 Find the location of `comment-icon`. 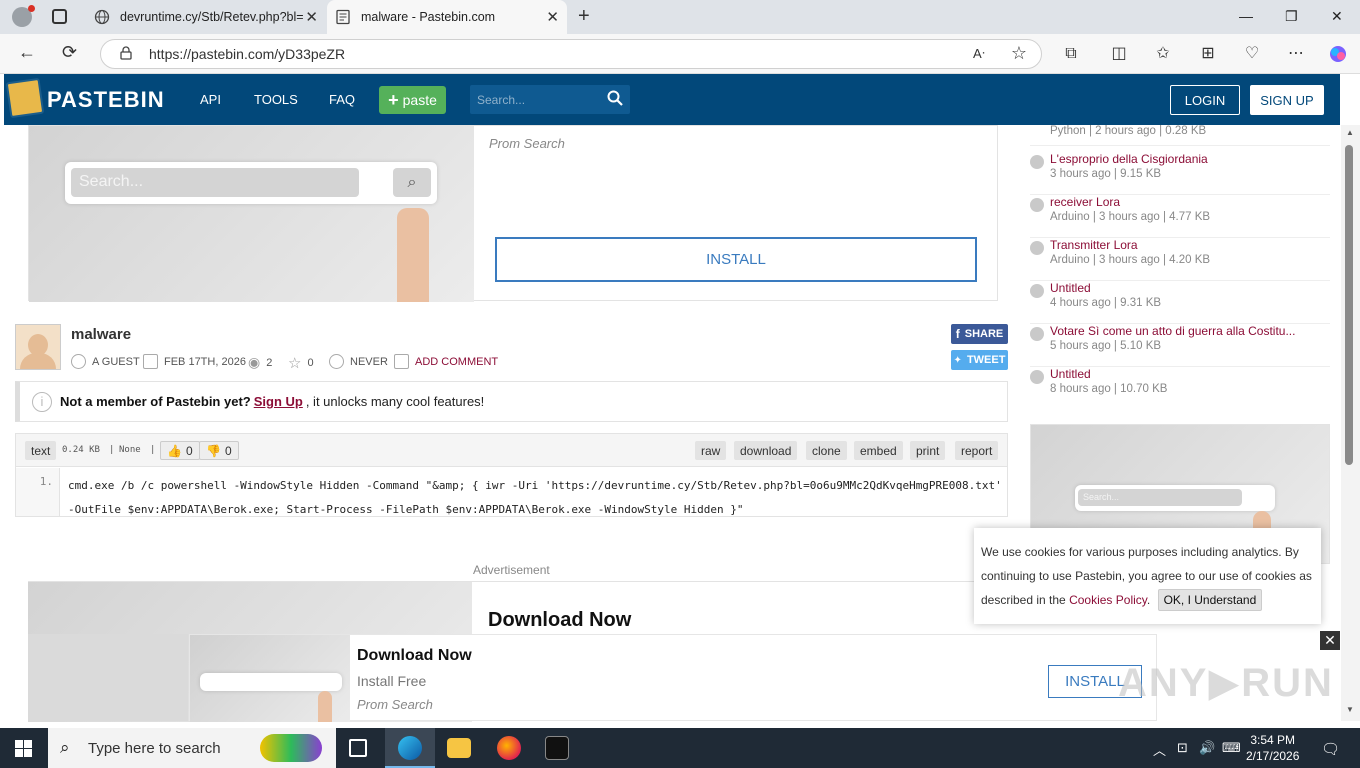

comment-icon is located at coordinates (401, 361).